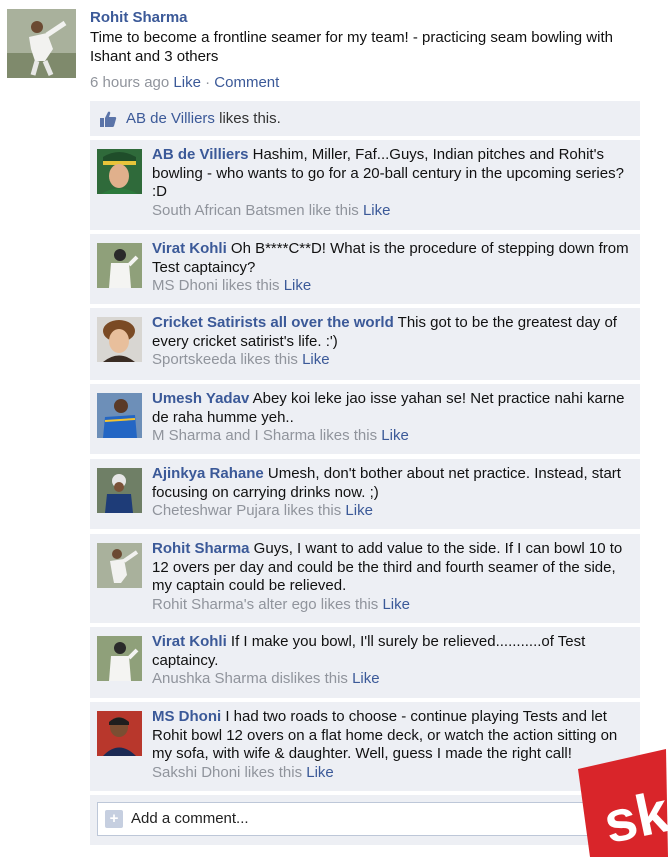 This screenshot has height=862, width=668. Describe the element at coordinates (208, 473) in the screenshot. I see `comment-author: Ajinkya Rahane` at that location.